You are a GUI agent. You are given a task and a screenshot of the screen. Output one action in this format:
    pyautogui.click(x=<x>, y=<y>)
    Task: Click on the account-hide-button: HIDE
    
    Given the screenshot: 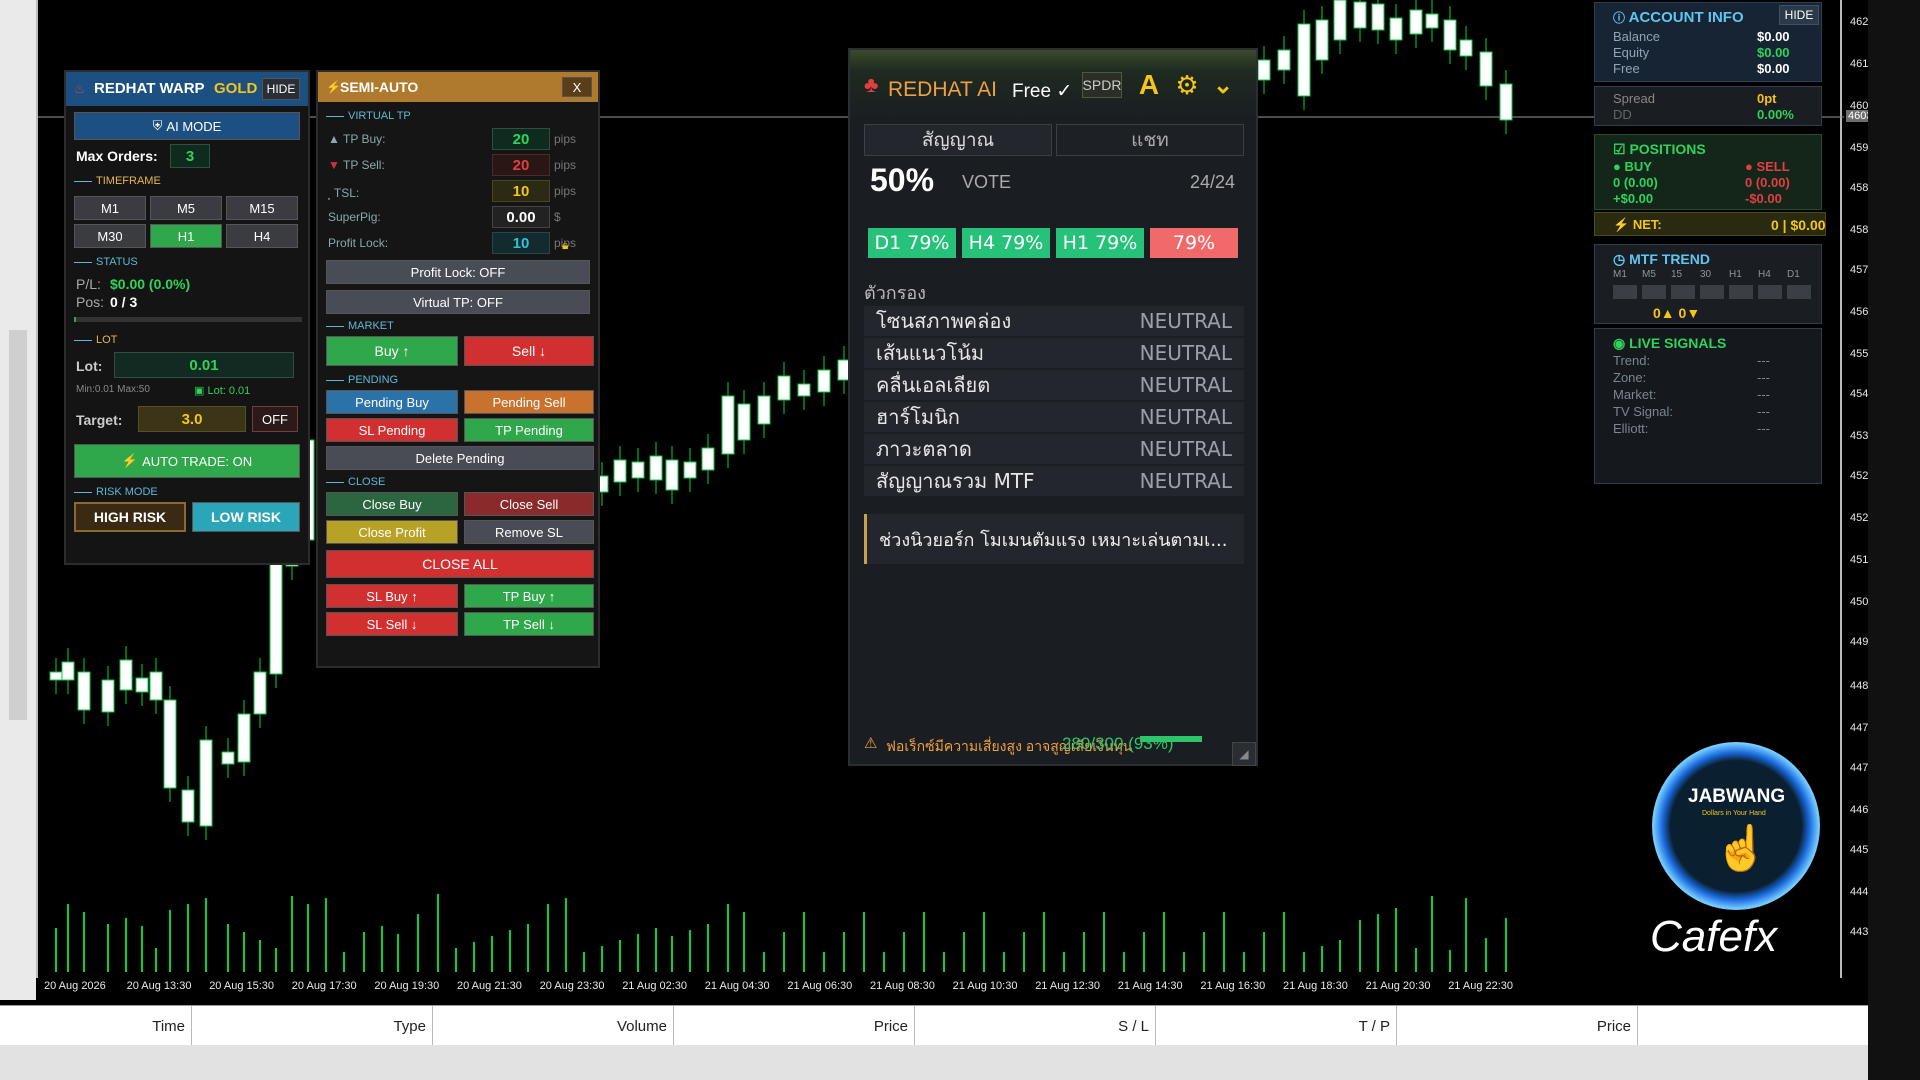 What is the action you would take?
    pyautogui.click(x=1799, y=15)
    